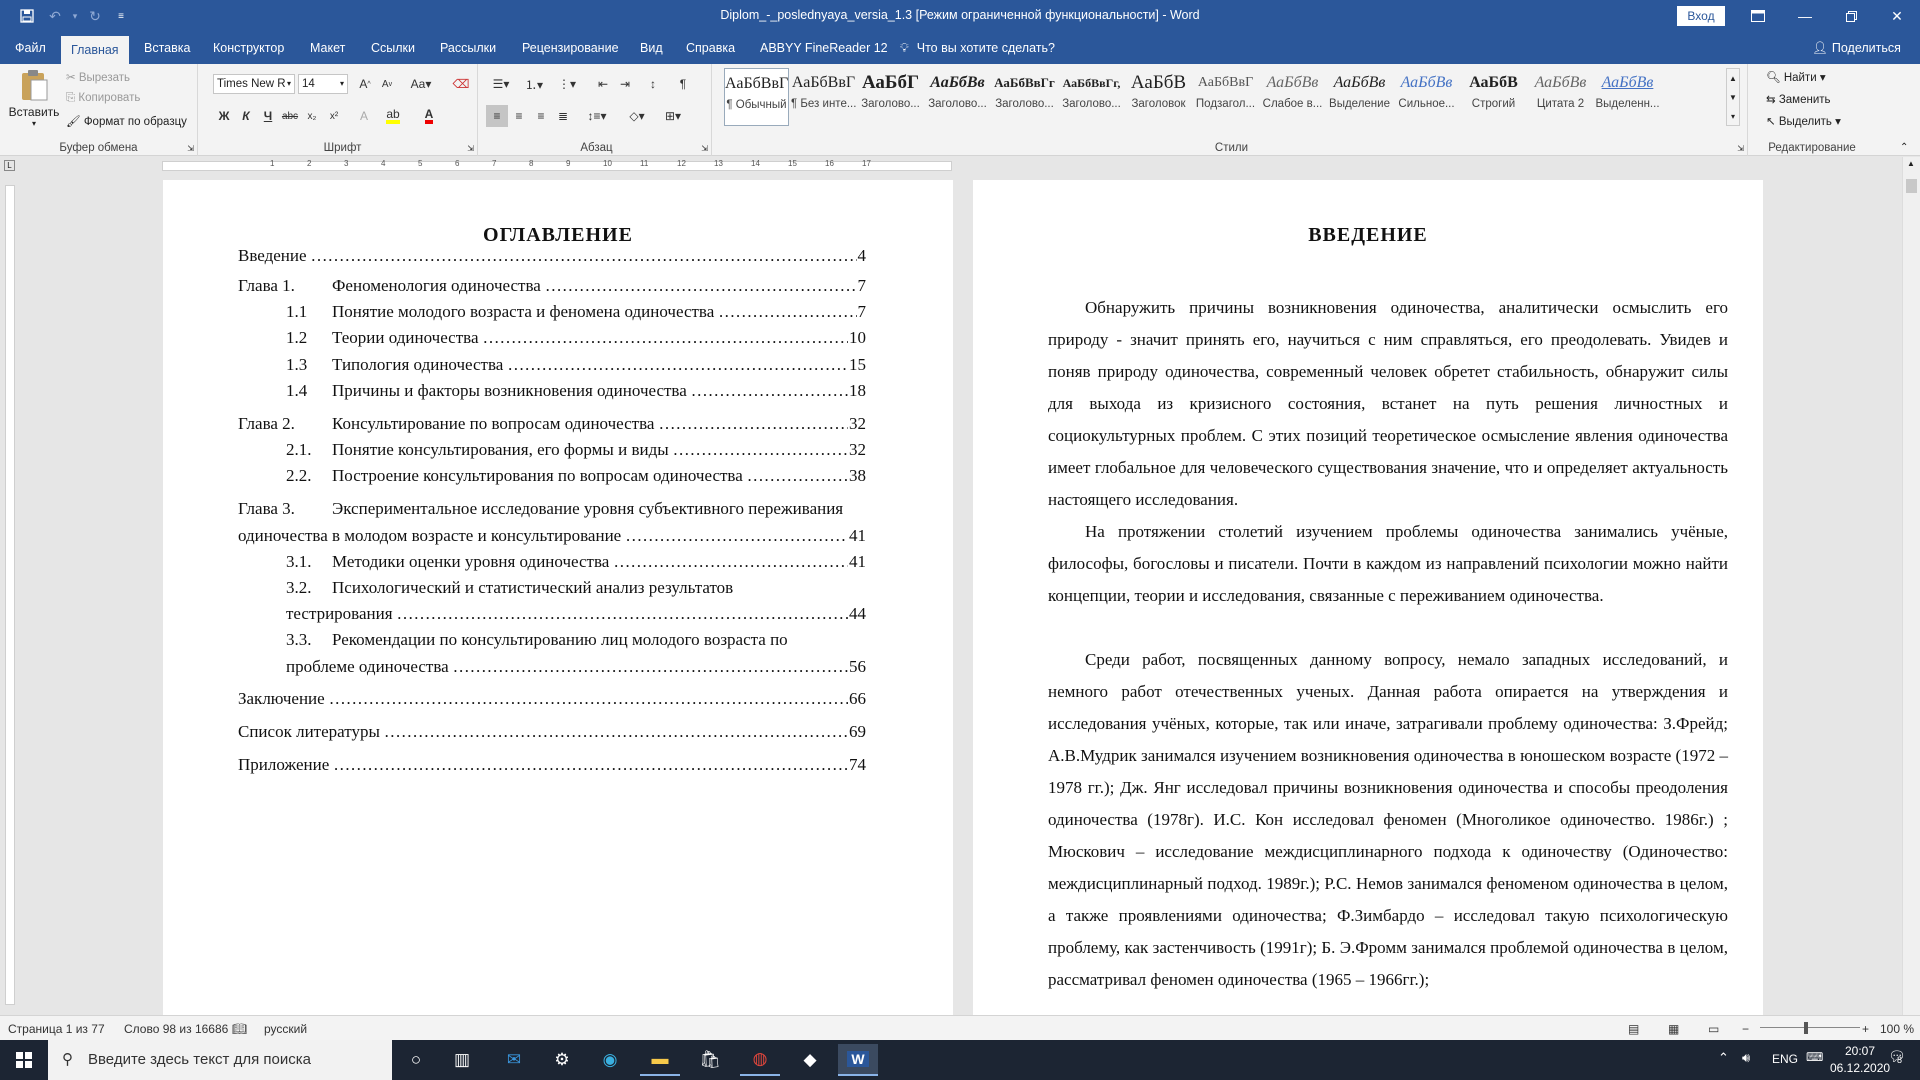  What do you see at coordinates (327, 48) in the screenshot?
I see `tab-layout: Макет` at bounding box center [327, 48].